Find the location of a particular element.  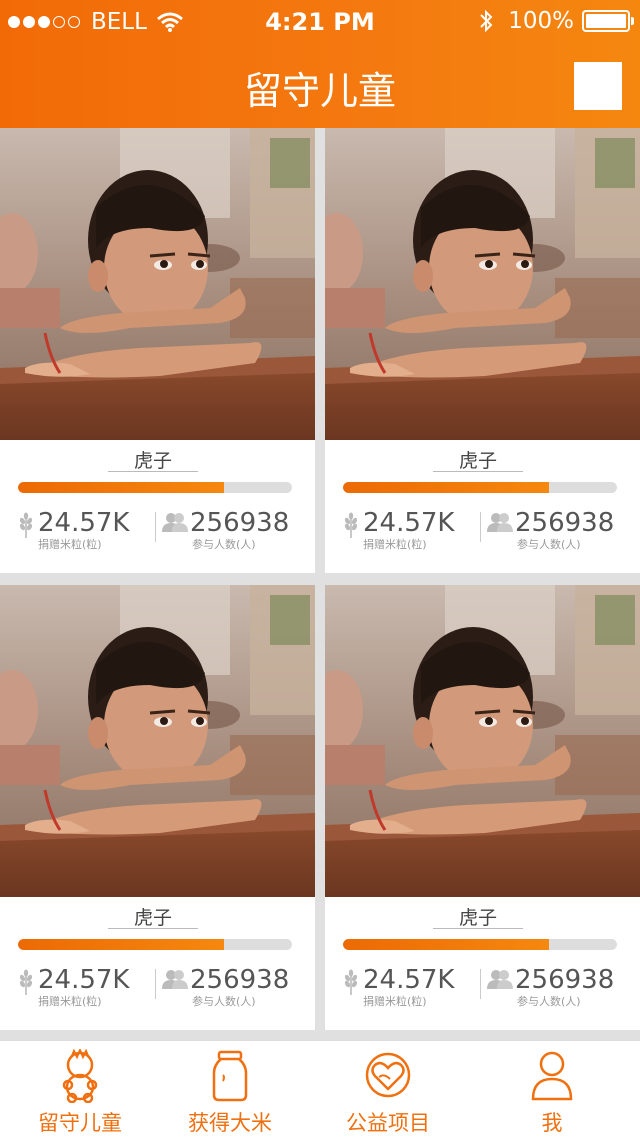

battery-icon is located at coordinates (608, 21).